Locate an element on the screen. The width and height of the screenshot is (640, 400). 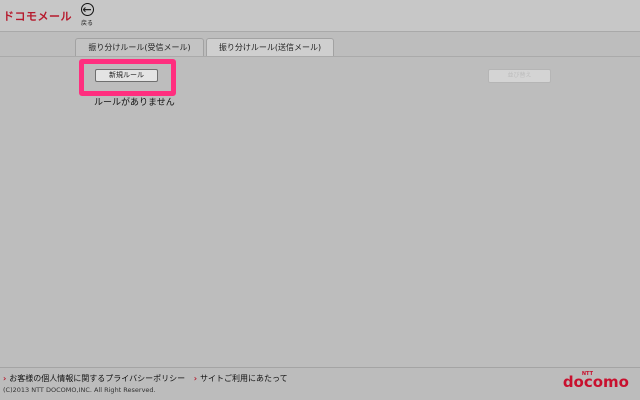
docomo-logo: docomo is located at coordinates (595, 382).